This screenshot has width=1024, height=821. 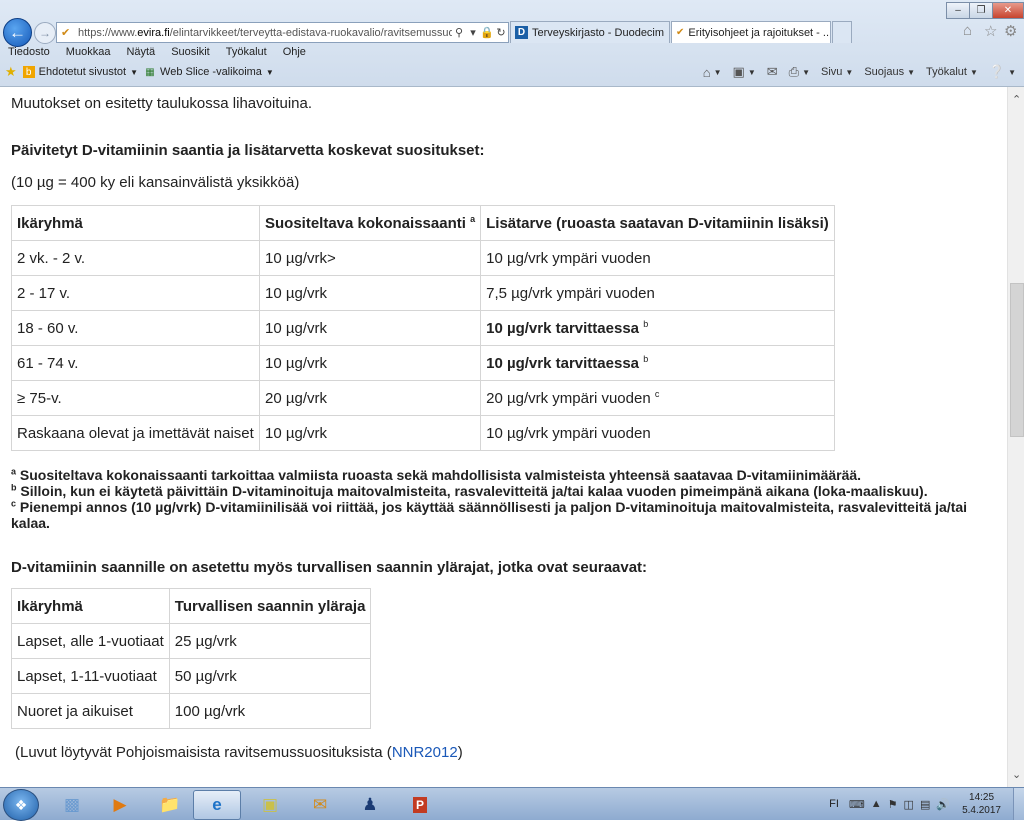 I want to click on menu-file: Tiedosto, so click(x=29, y=52).